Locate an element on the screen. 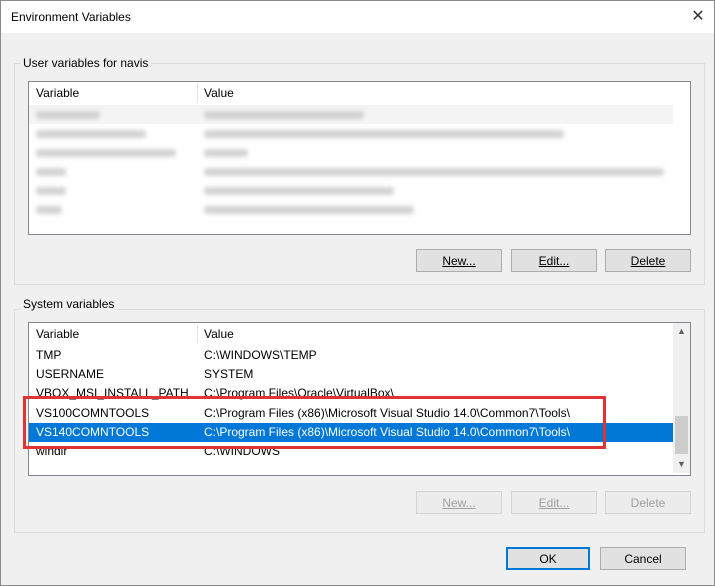  variable-name: TMP is located at coordinates (49, 355).